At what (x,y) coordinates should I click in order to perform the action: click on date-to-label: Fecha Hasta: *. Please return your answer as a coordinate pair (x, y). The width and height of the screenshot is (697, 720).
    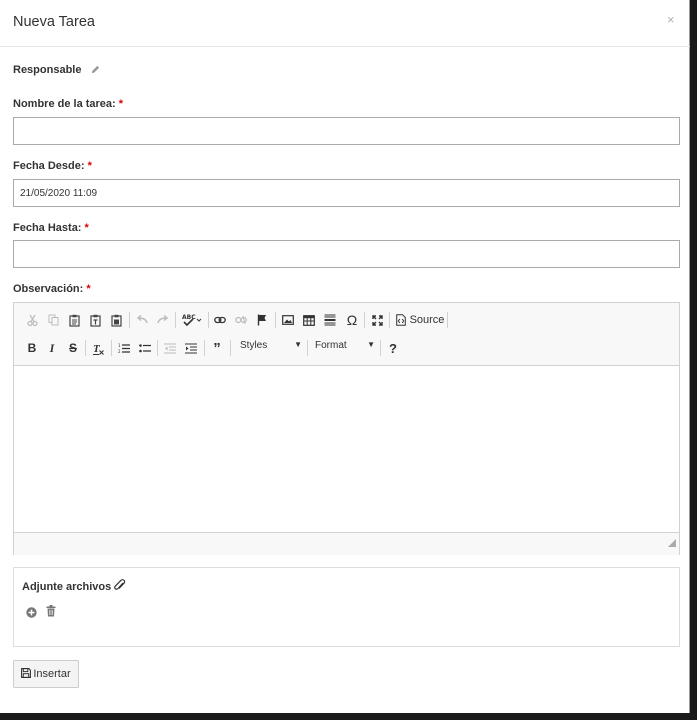
    Looking at the image, I should click on (51, 228).